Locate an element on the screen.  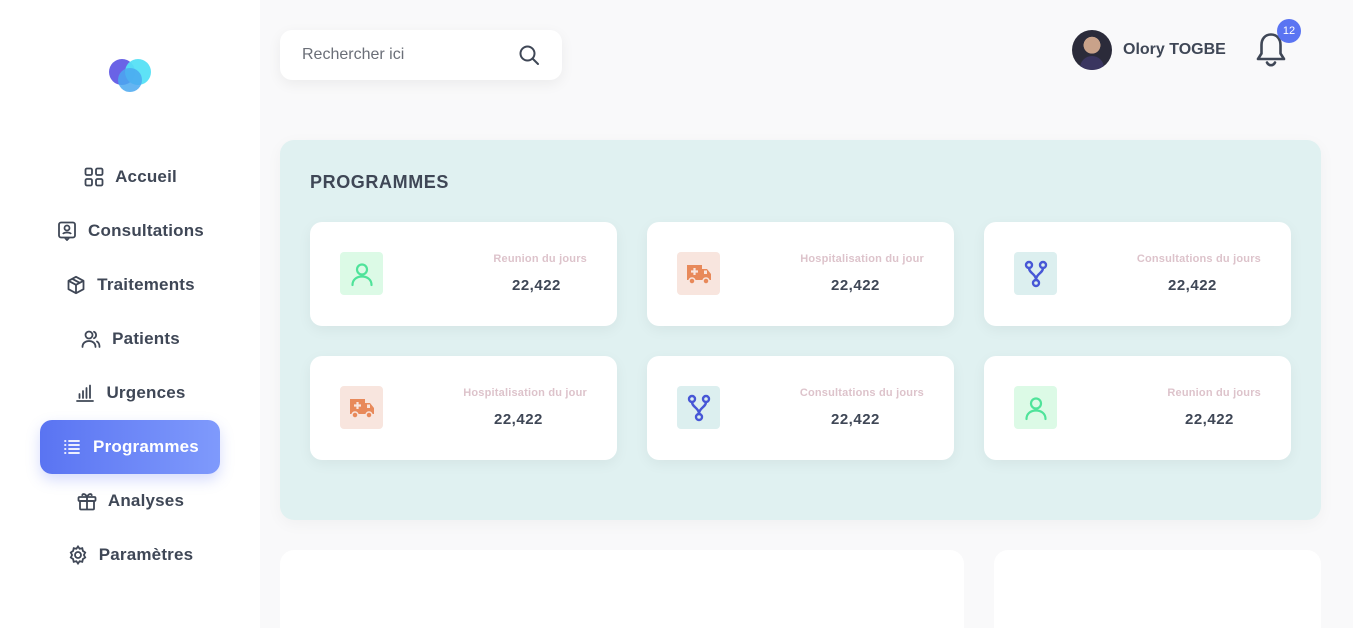
page-title: PROGRAMMES is located at coordinates (380, 182).